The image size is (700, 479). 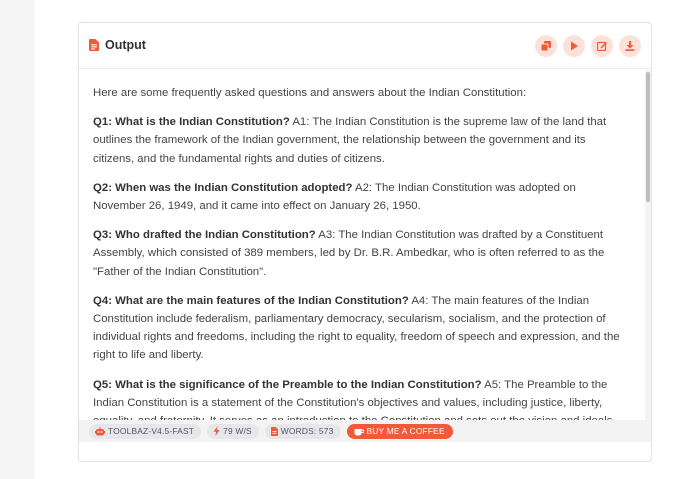 I want to click on copy-button, so click(x=546, y=46).